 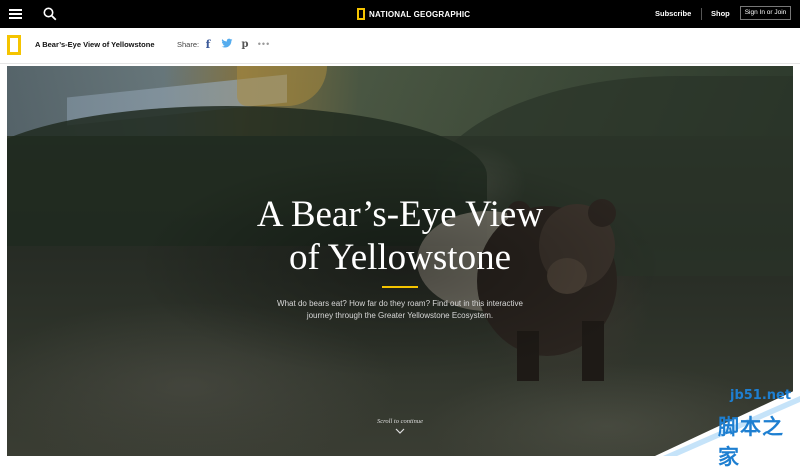 What do you see at coordinates (361, 14) in the screenshot?
I see `yellow-border-icon` at bounding box center [361, 14].